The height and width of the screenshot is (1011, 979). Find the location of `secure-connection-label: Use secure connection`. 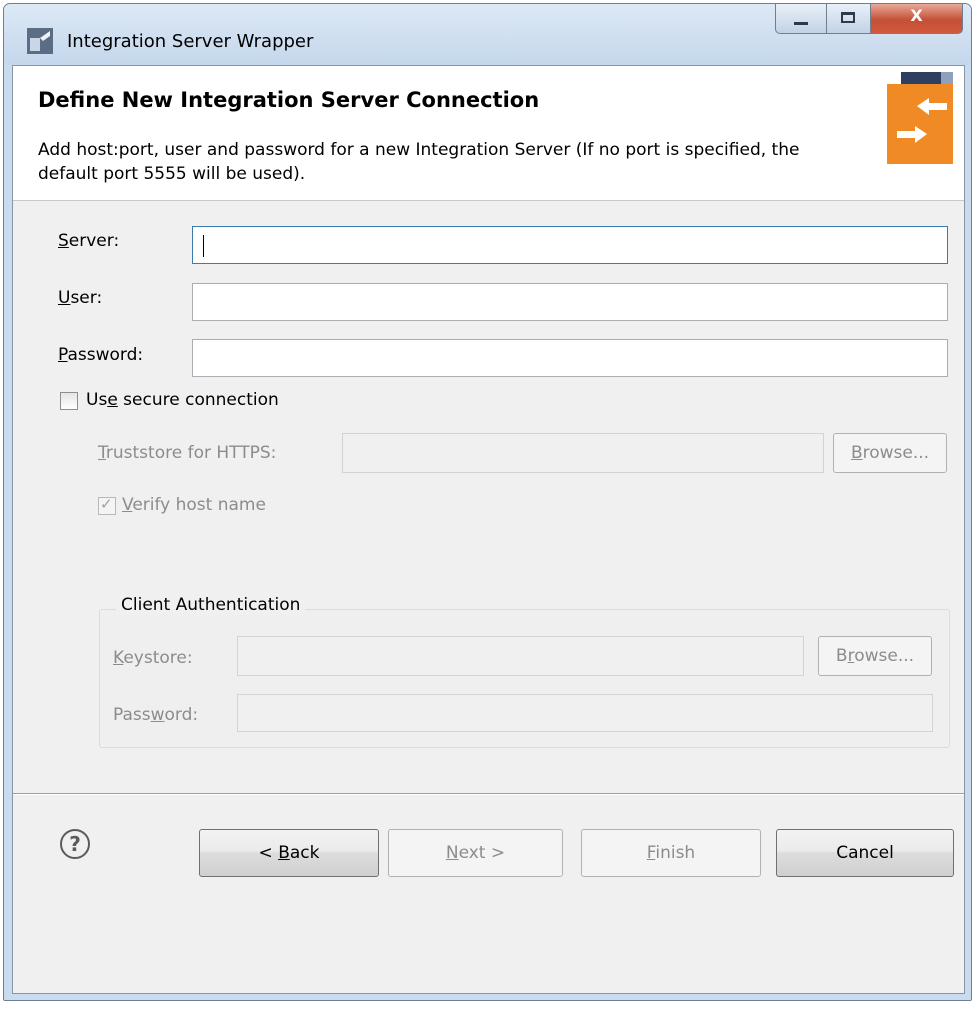

secure-connection-label: Use secure connection is located at coordinates (182, 400).